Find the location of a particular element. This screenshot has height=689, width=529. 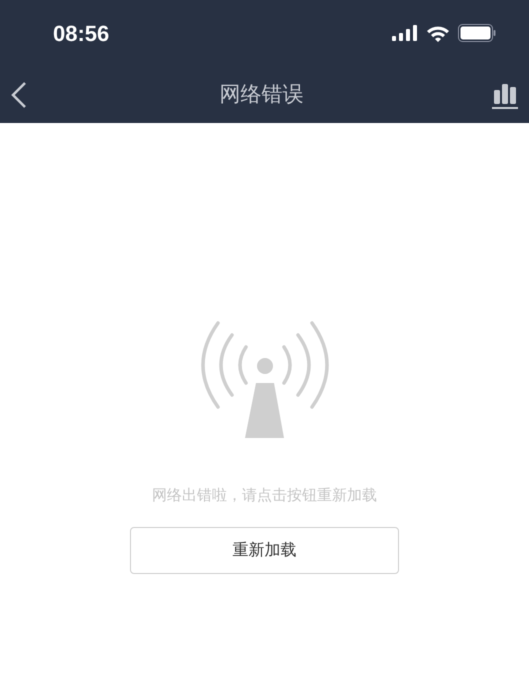

signal-icon is located at coordinates (405, 33).